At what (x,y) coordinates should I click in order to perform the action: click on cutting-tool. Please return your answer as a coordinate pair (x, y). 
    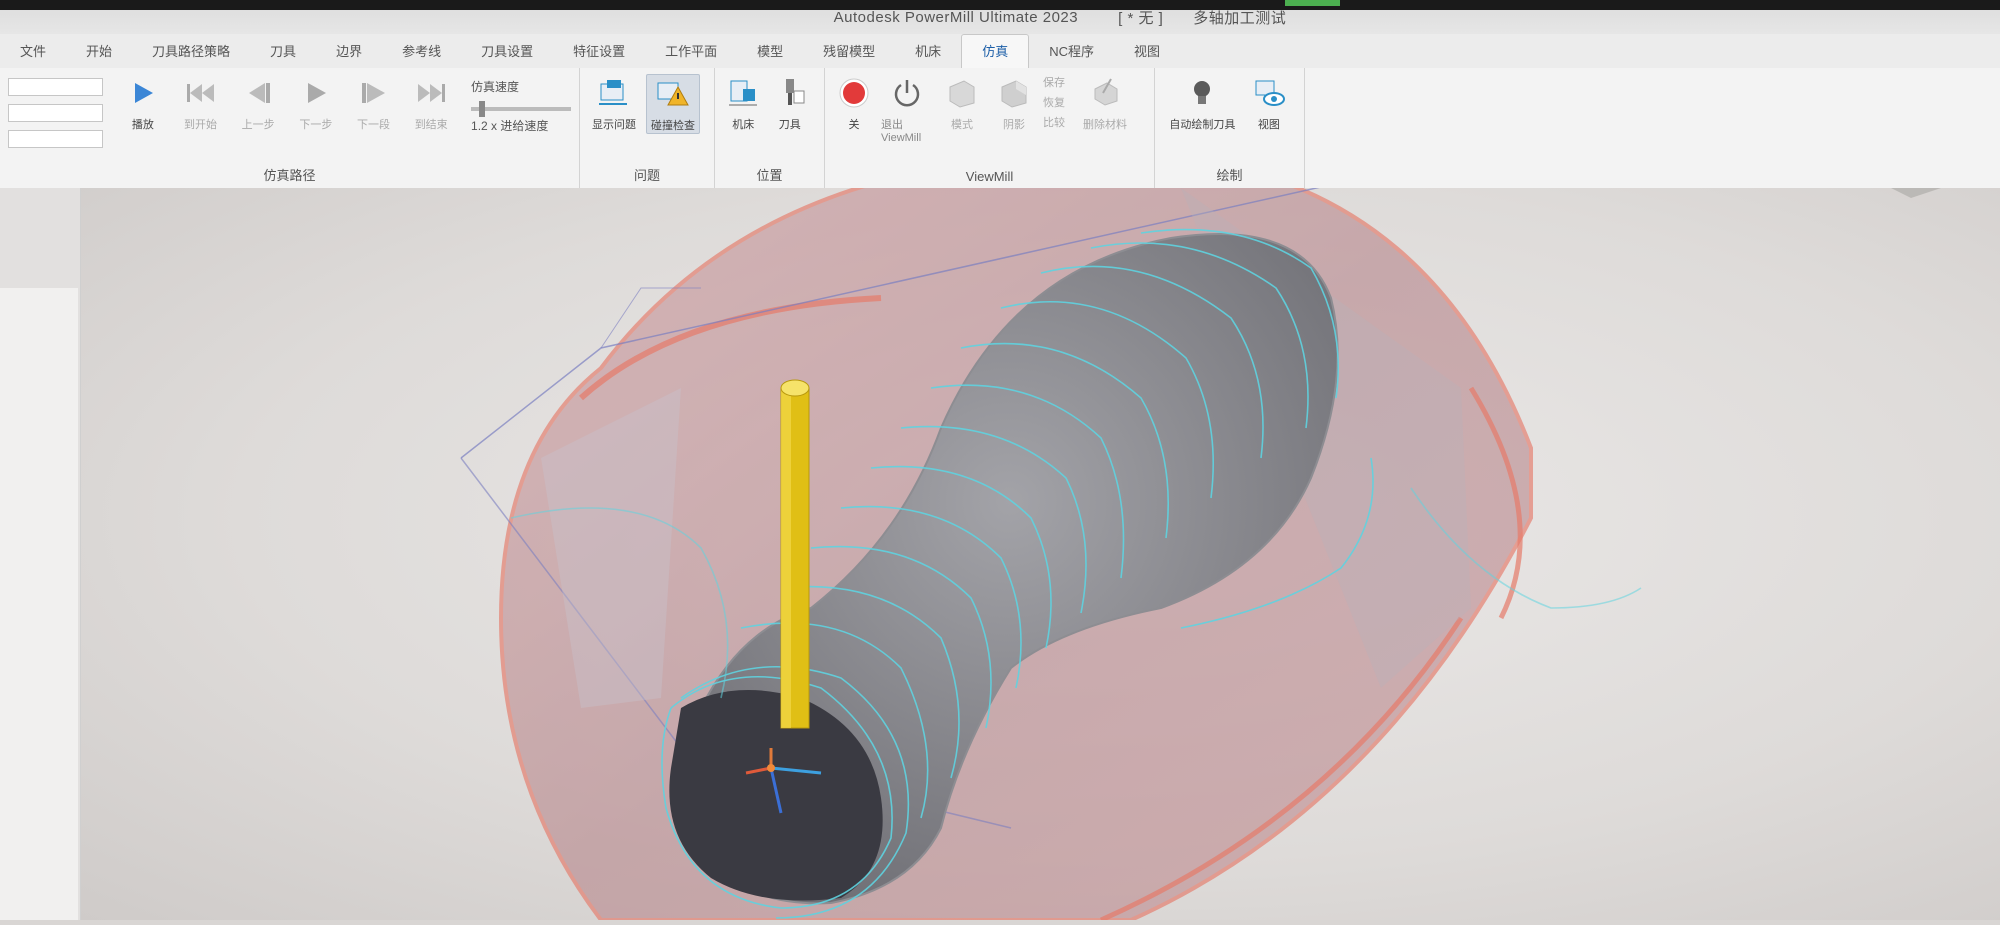
    Looking at the image, I should click on (795, 554).